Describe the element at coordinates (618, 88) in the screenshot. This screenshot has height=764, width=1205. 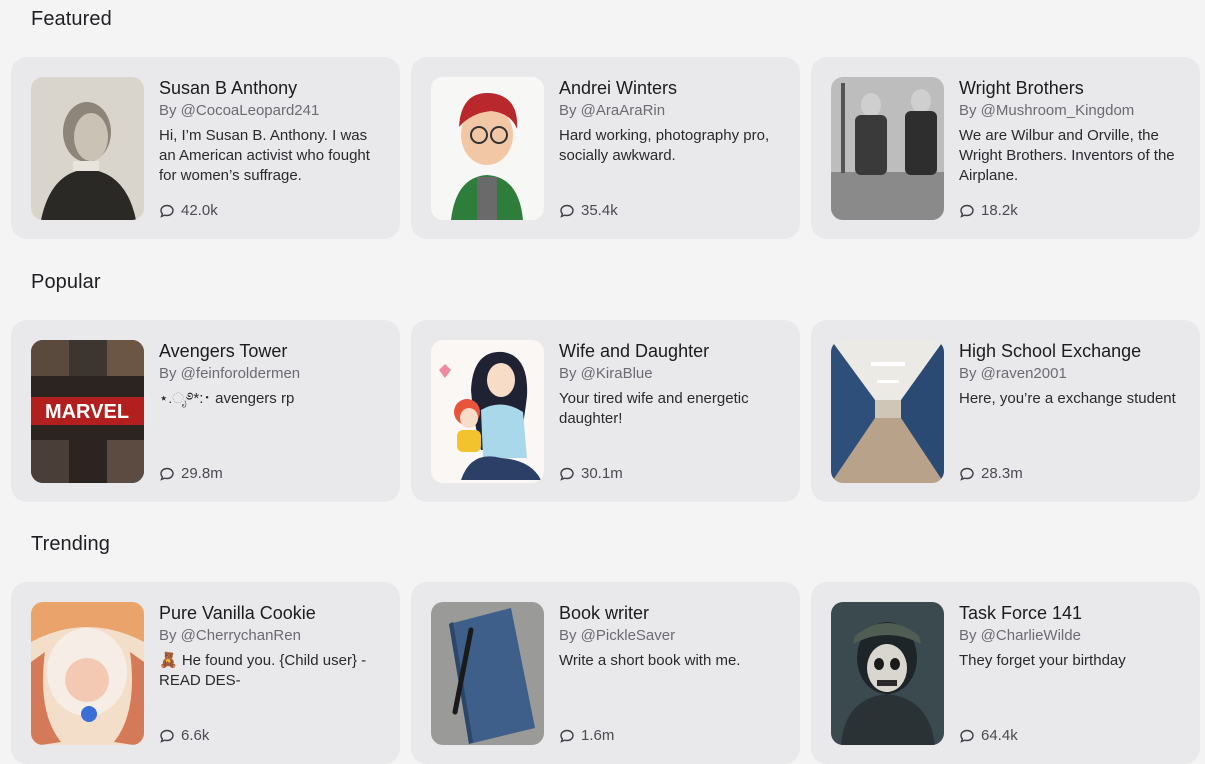
I see `card-name: Andrei Winters` at that location.